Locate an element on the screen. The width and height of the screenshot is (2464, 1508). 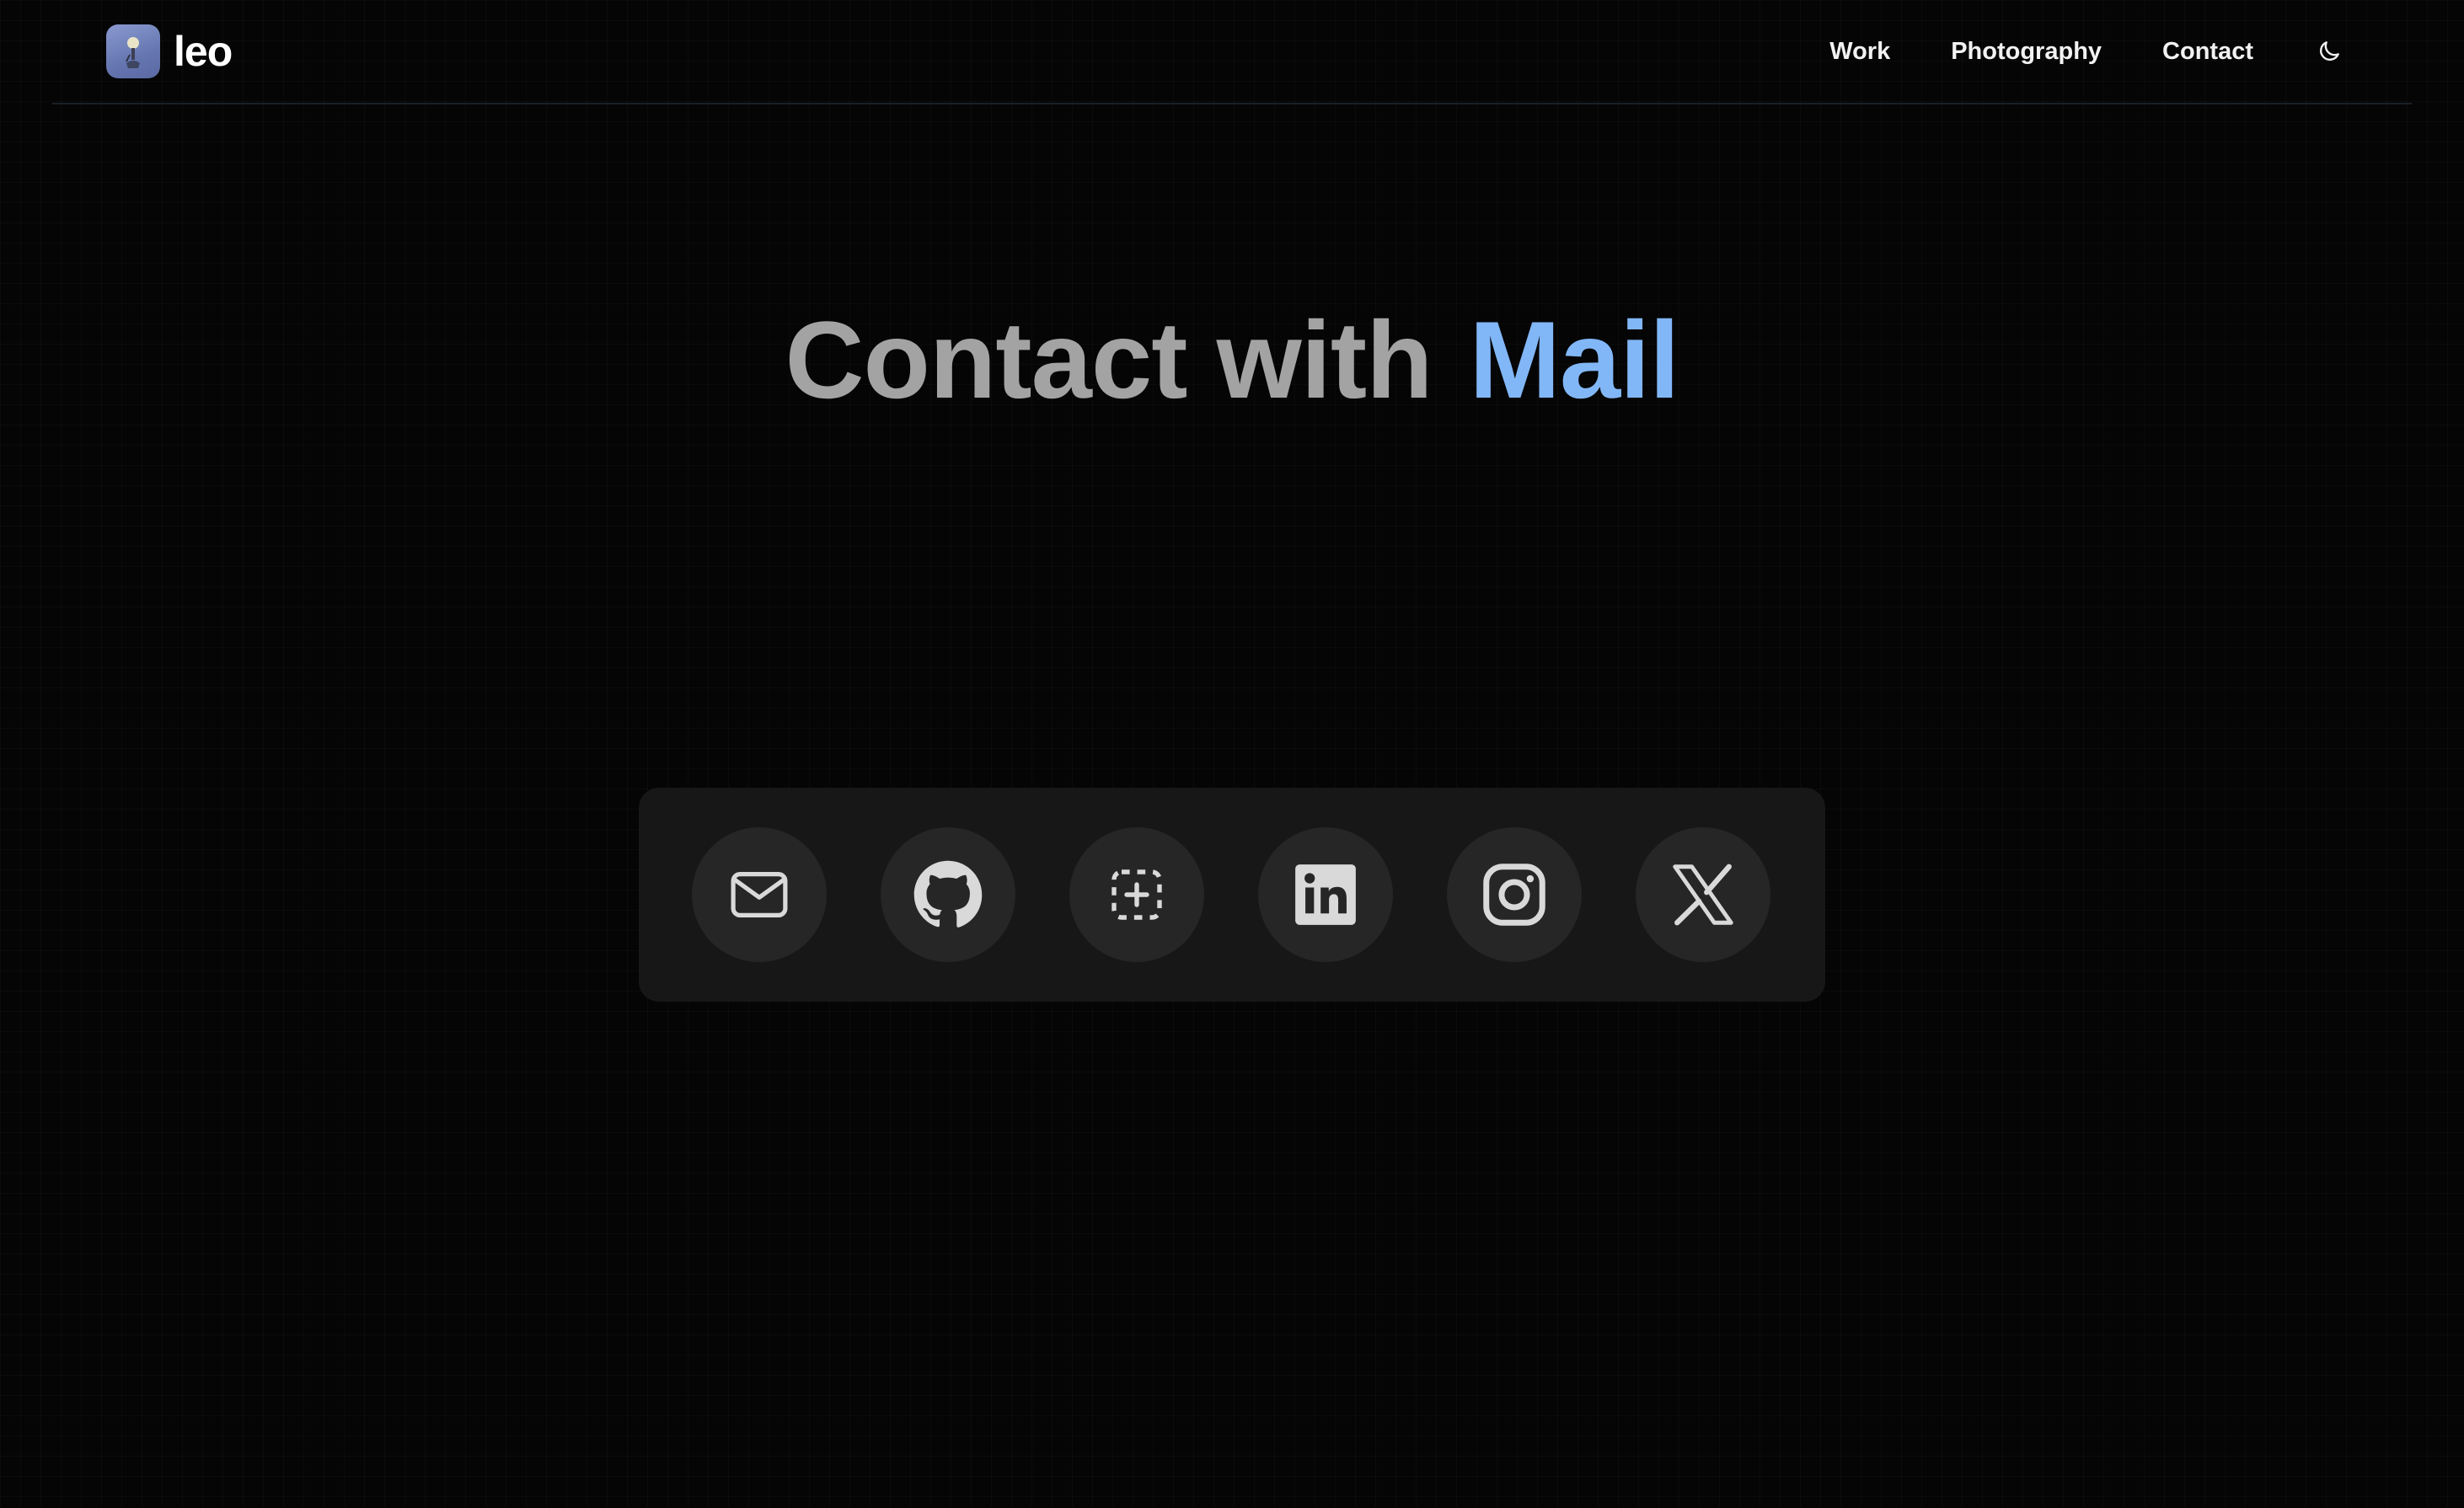
theme-toggle-button is located at coordinates (2329, 52).